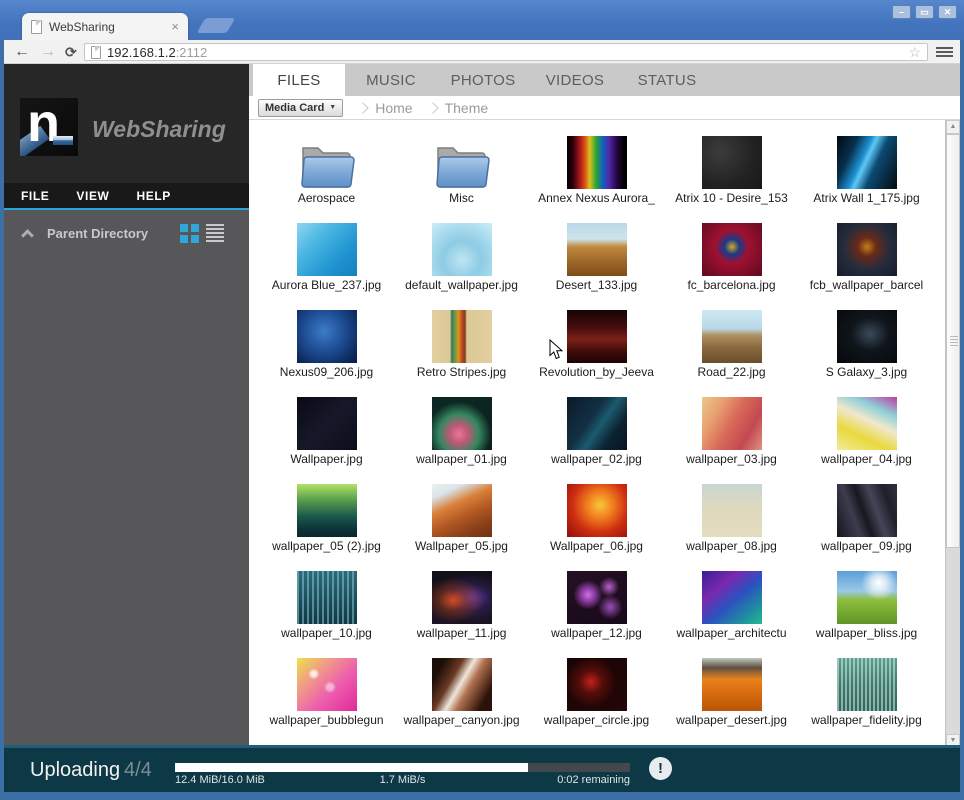 Image resolution: width=964 pixels, height=800 pixels. Describe the element at coordinates (556, 349) in the screenshot. I see `mouse-cursor` at that location.